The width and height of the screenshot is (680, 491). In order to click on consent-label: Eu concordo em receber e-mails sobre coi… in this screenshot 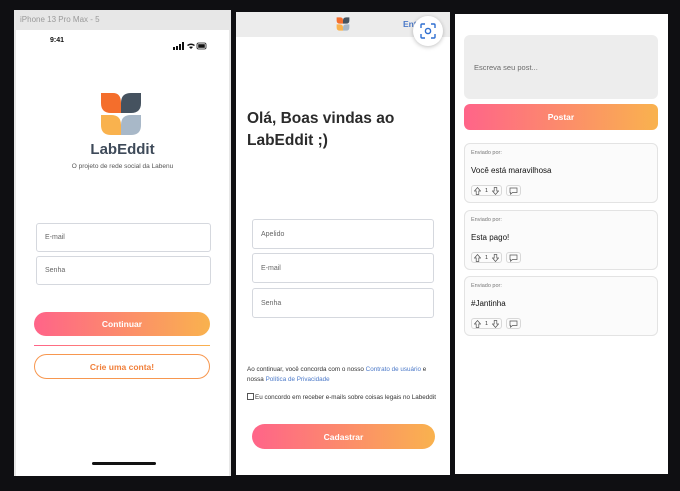, I will do `click(345, 397)`.